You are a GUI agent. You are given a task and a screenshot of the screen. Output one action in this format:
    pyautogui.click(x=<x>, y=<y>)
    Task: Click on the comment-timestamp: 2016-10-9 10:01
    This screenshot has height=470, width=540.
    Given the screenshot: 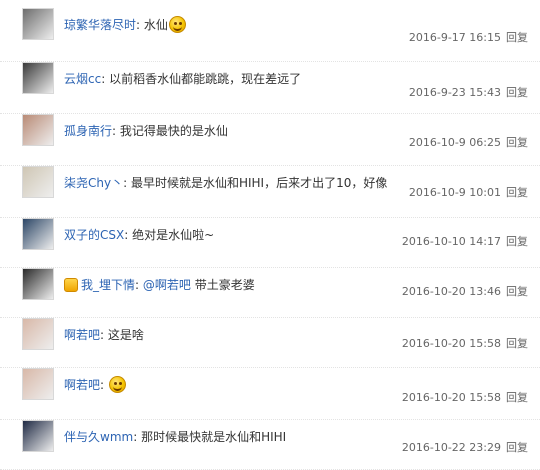 What is the action you would take?
    pyautogui.click(x=454, y=192)
    